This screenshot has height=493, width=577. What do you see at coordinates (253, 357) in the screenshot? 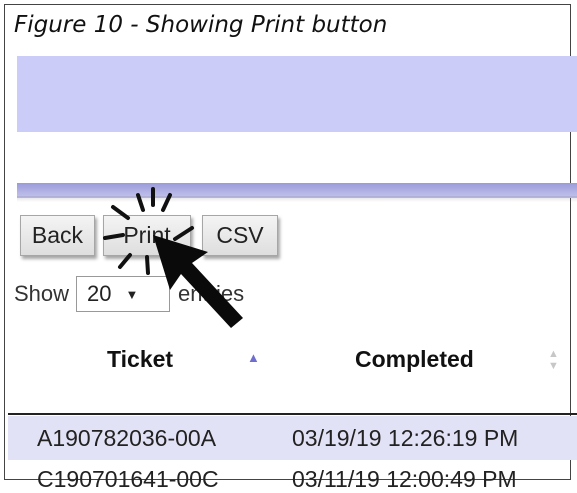
I see `sort-asc-icon: ▲` at bounding box center [253, 357].